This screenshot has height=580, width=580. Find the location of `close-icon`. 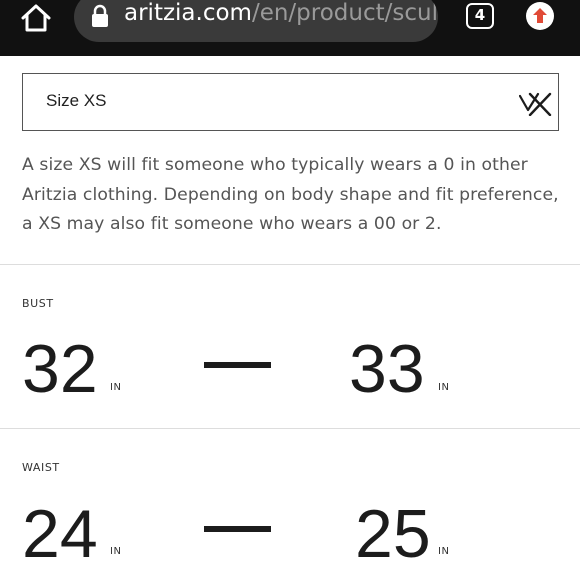

close-icon is located at coordinates (535, 104).